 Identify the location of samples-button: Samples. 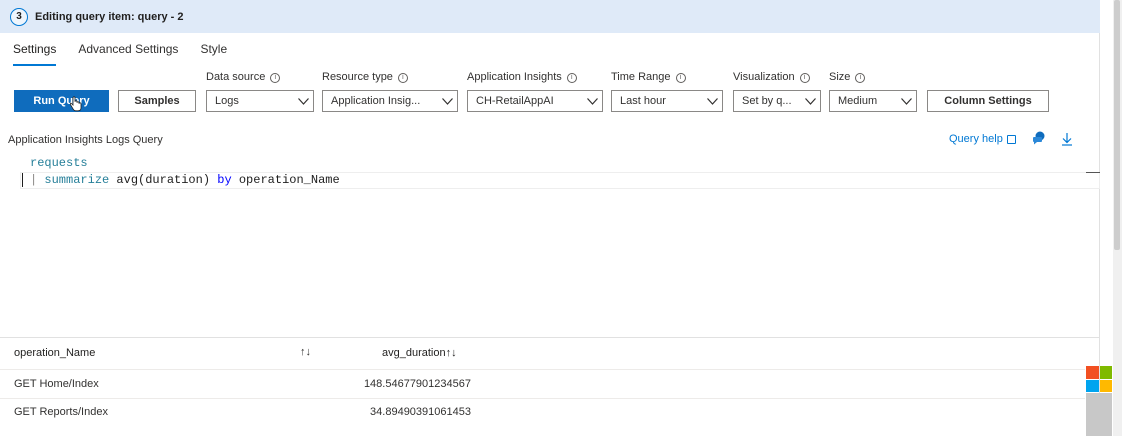
(157, 101).